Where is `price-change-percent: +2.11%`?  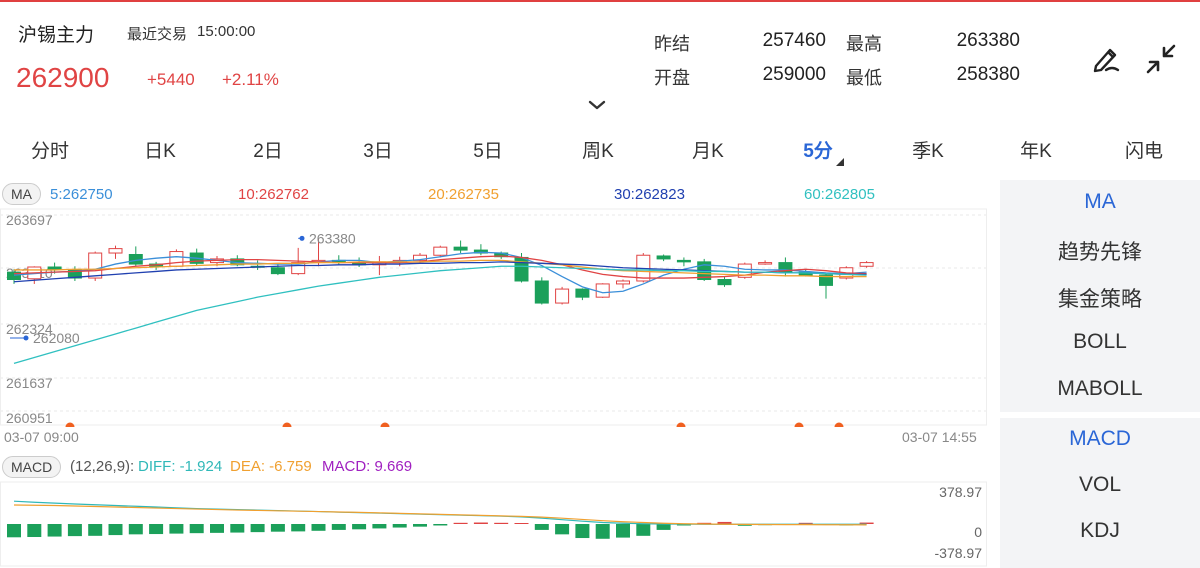 price-change-percent: +2.11% is located at coordinates (250, 79).